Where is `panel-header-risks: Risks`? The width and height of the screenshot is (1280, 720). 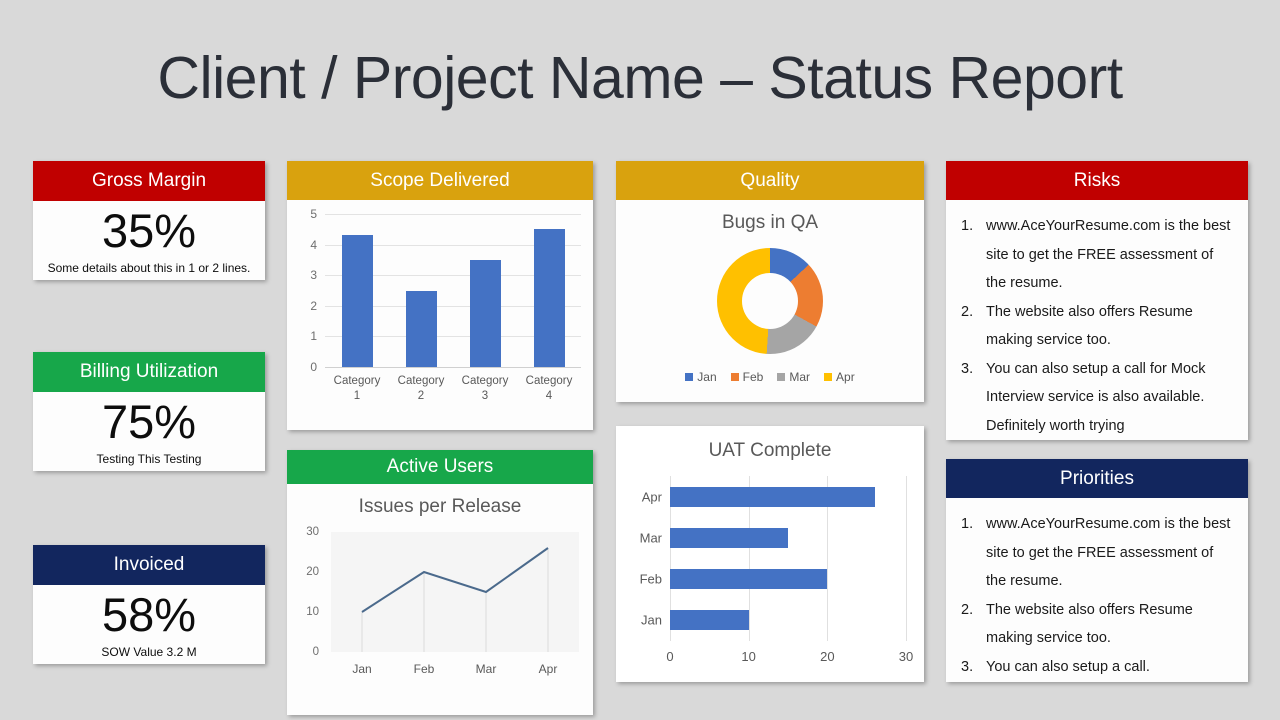 panel-header-risks: Risks is located at coordinates (1097, 180).